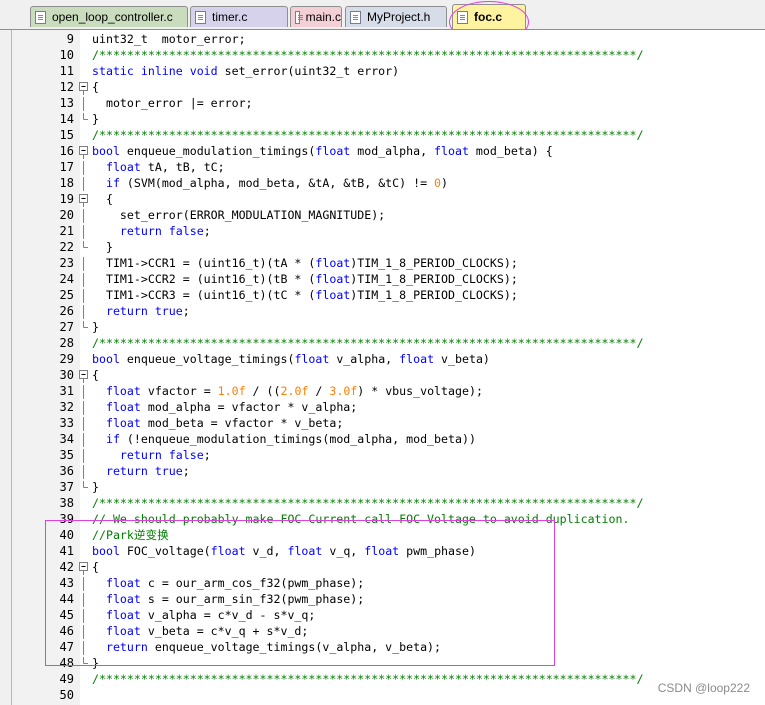  I want to click on tab-myproject-h: MyProject.h, so click(396, 16).